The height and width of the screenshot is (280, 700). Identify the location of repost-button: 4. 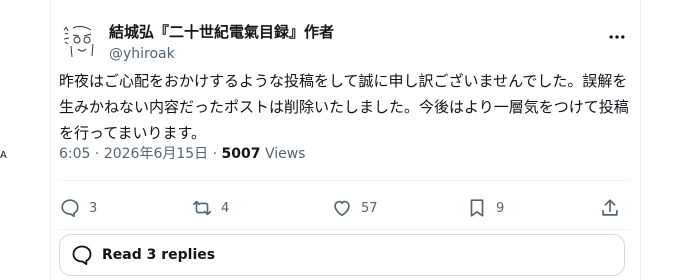
(210, 208).